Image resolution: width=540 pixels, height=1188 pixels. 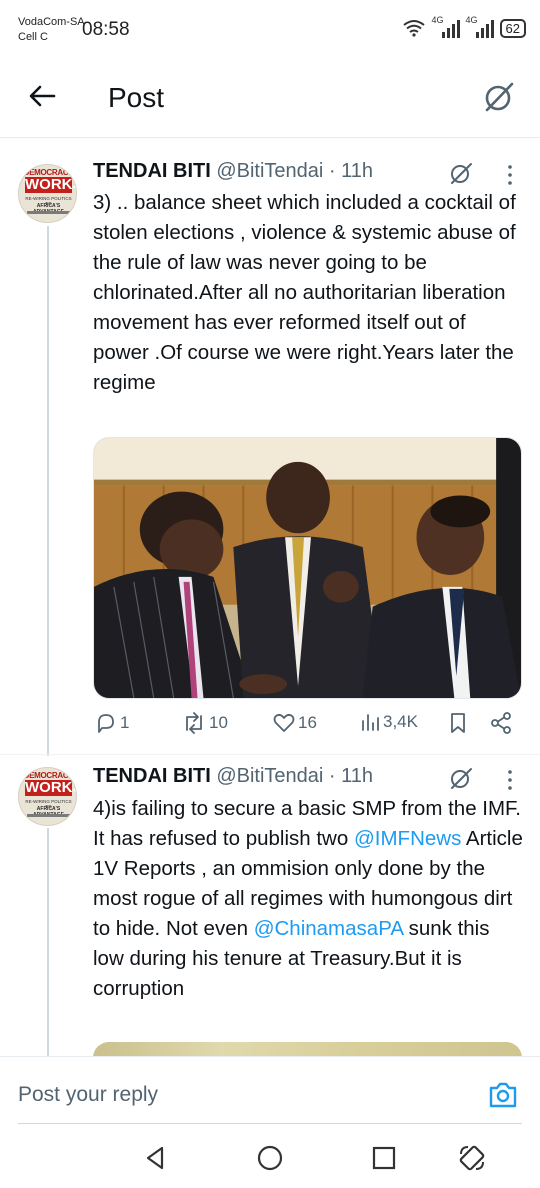 What do you see at coordinates (269, 776) in the screenshot?
I see `author-handle: @BitiTendai` at bounding box center [269, 776].